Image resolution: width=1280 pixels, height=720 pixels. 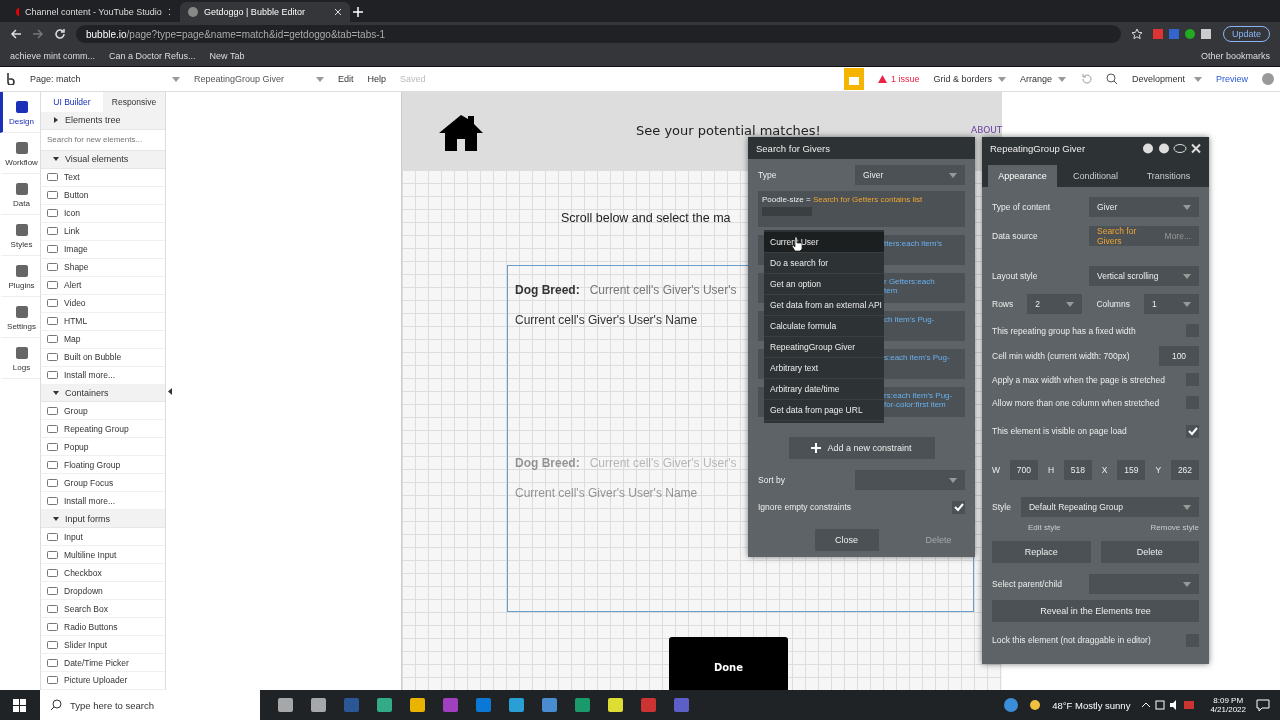 What do you see at coordinates (1158, 470) in the screenshot?
I see `field-label: Y` at bounding box center [1158, 470].